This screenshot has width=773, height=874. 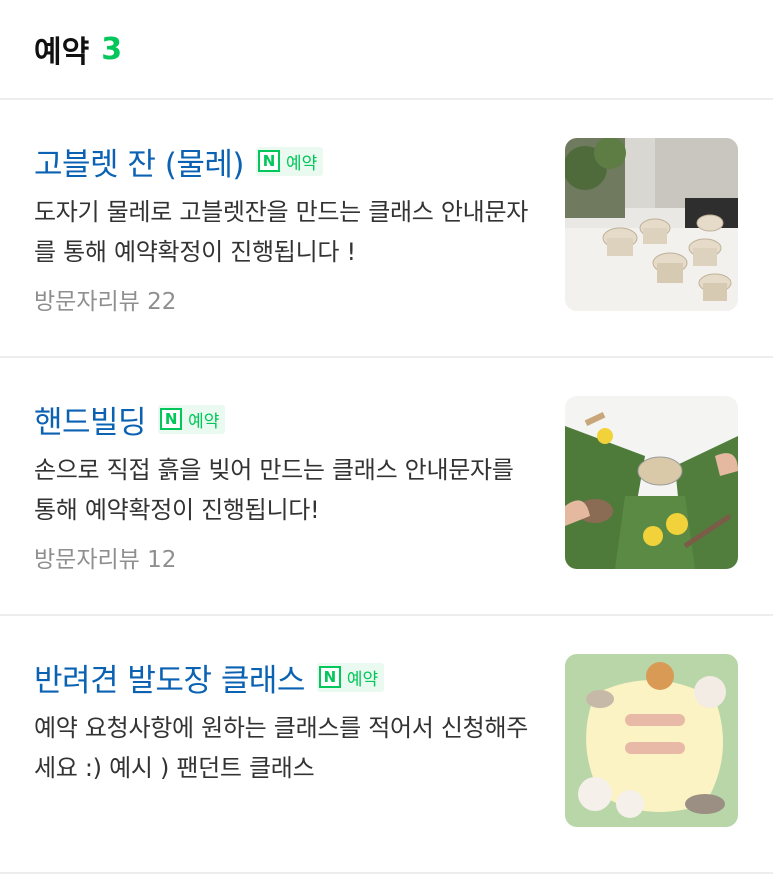 I want to click on review-count: 방문자리뷰 22, so click(x=105, y=302).